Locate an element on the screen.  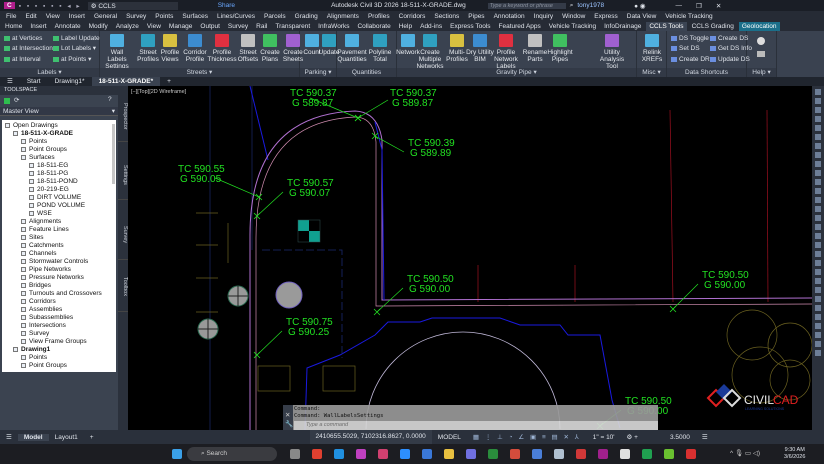
tab-geolocation: Geolocation is located at coordinates (759, 26).